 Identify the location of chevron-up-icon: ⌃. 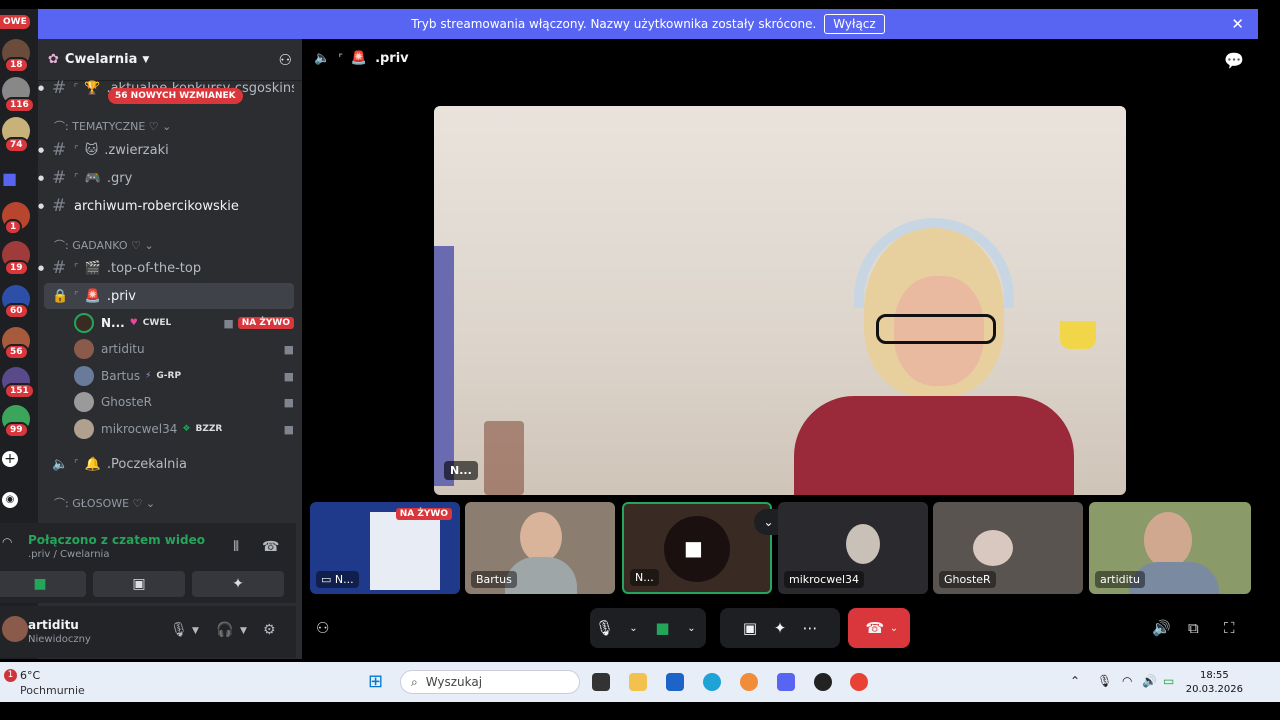
(1075, 681).